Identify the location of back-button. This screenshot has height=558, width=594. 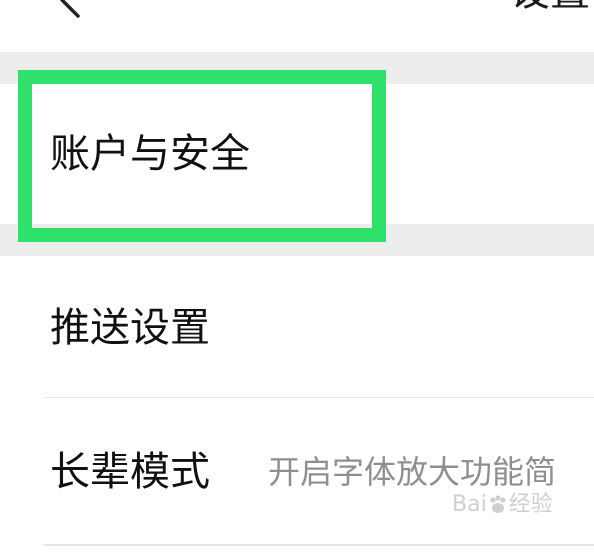
(70, 10).